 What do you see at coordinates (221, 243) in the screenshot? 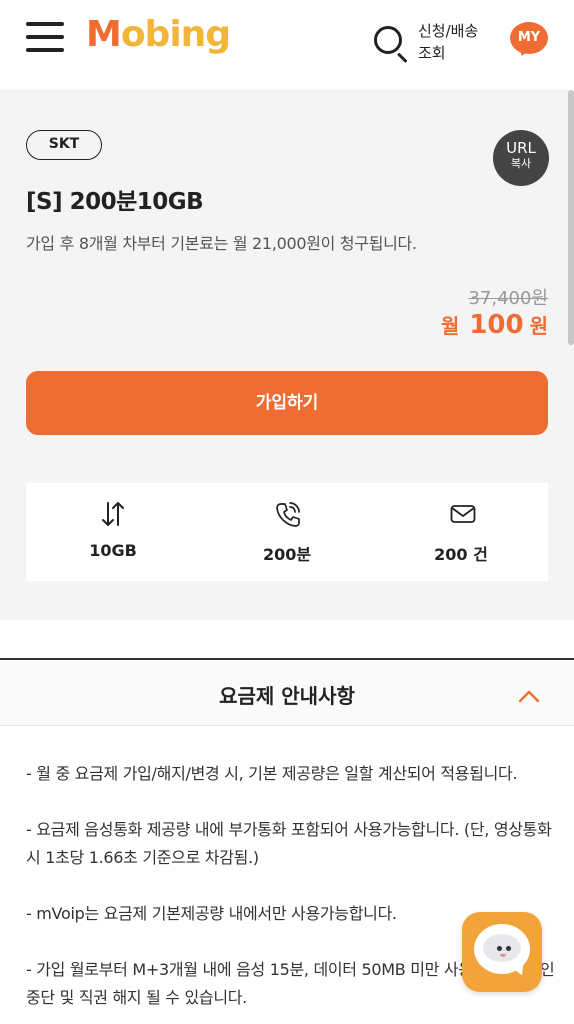
I see `plan-description: 가입 후 8개월 차부터 기본료는 월 21,000원이 청구됩니다.` at bounding box center [221, 243].